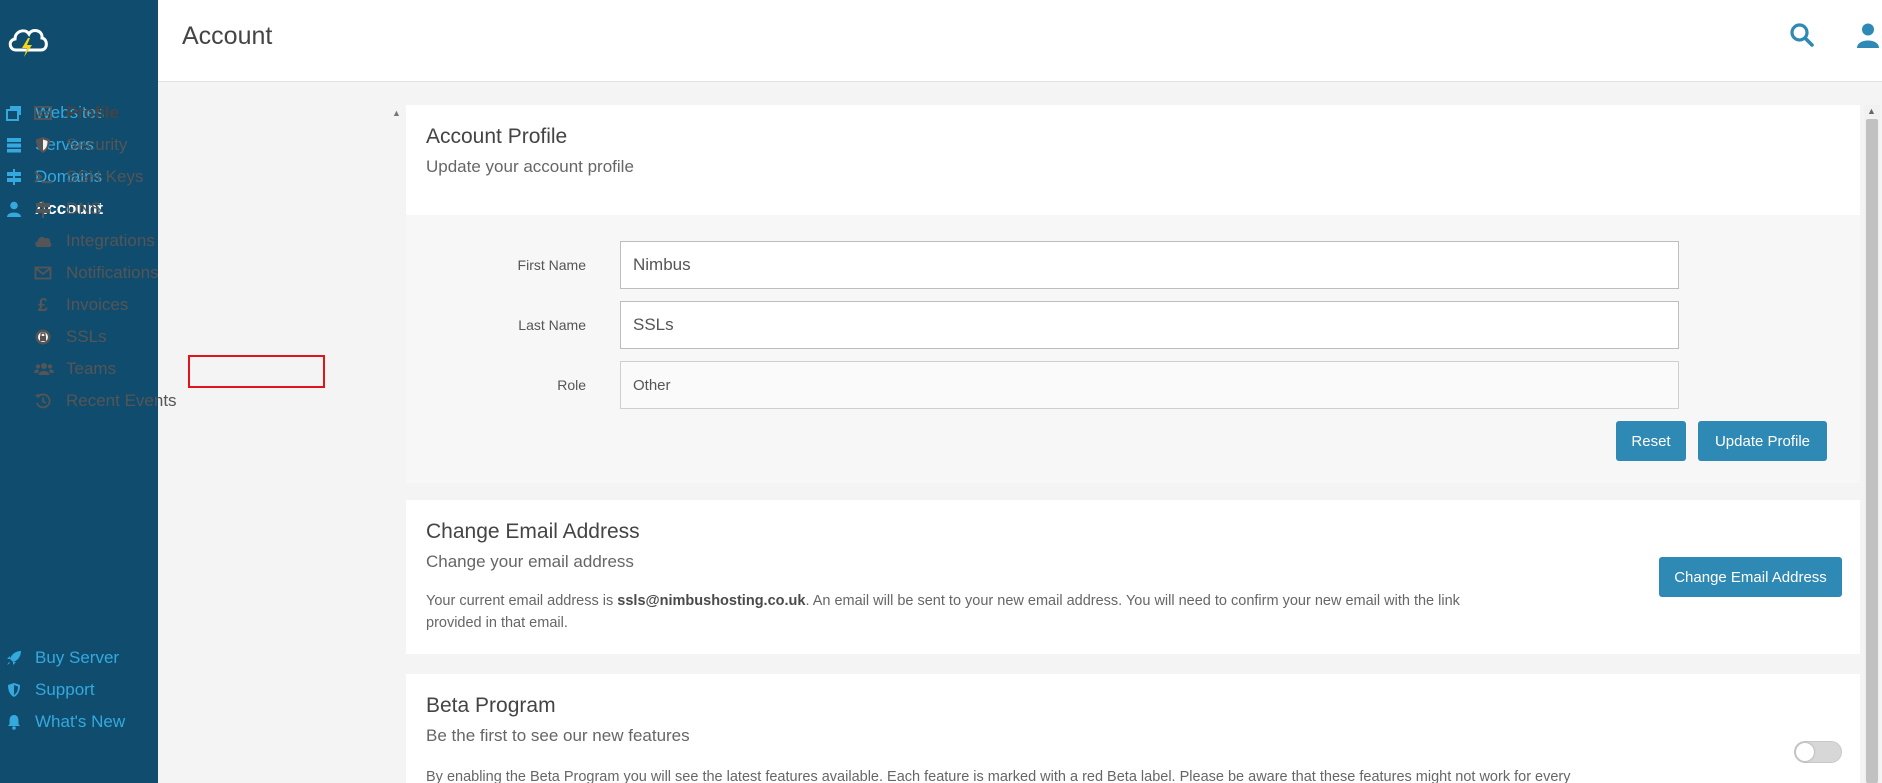 Image resolution: width=1882 pixels, height=783 pixels. Describe the element at coordinates (1802, 35) in the screenshot. I see `search-icon` at that location.